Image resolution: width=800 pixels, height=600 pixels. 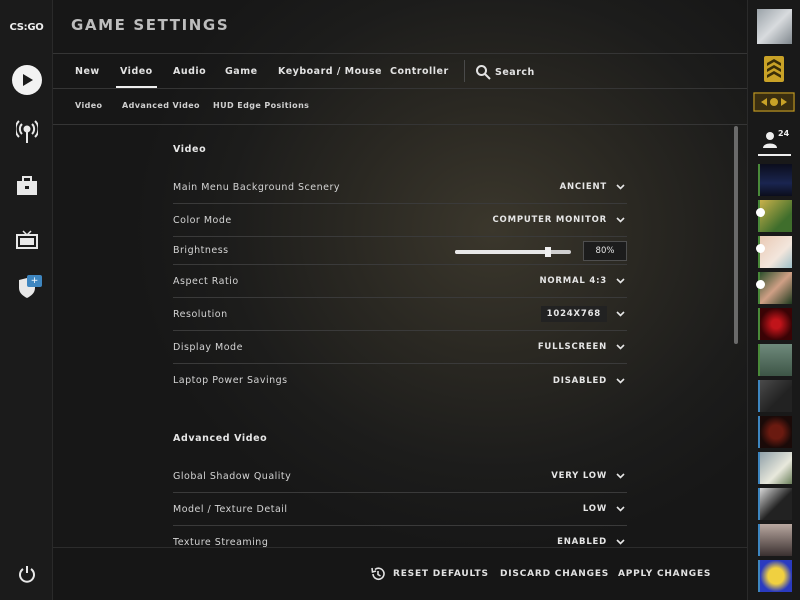 What do you see at coordinates (483, 72) in the screenshot?
I see `search-icon` at bounding box center [483, 72].